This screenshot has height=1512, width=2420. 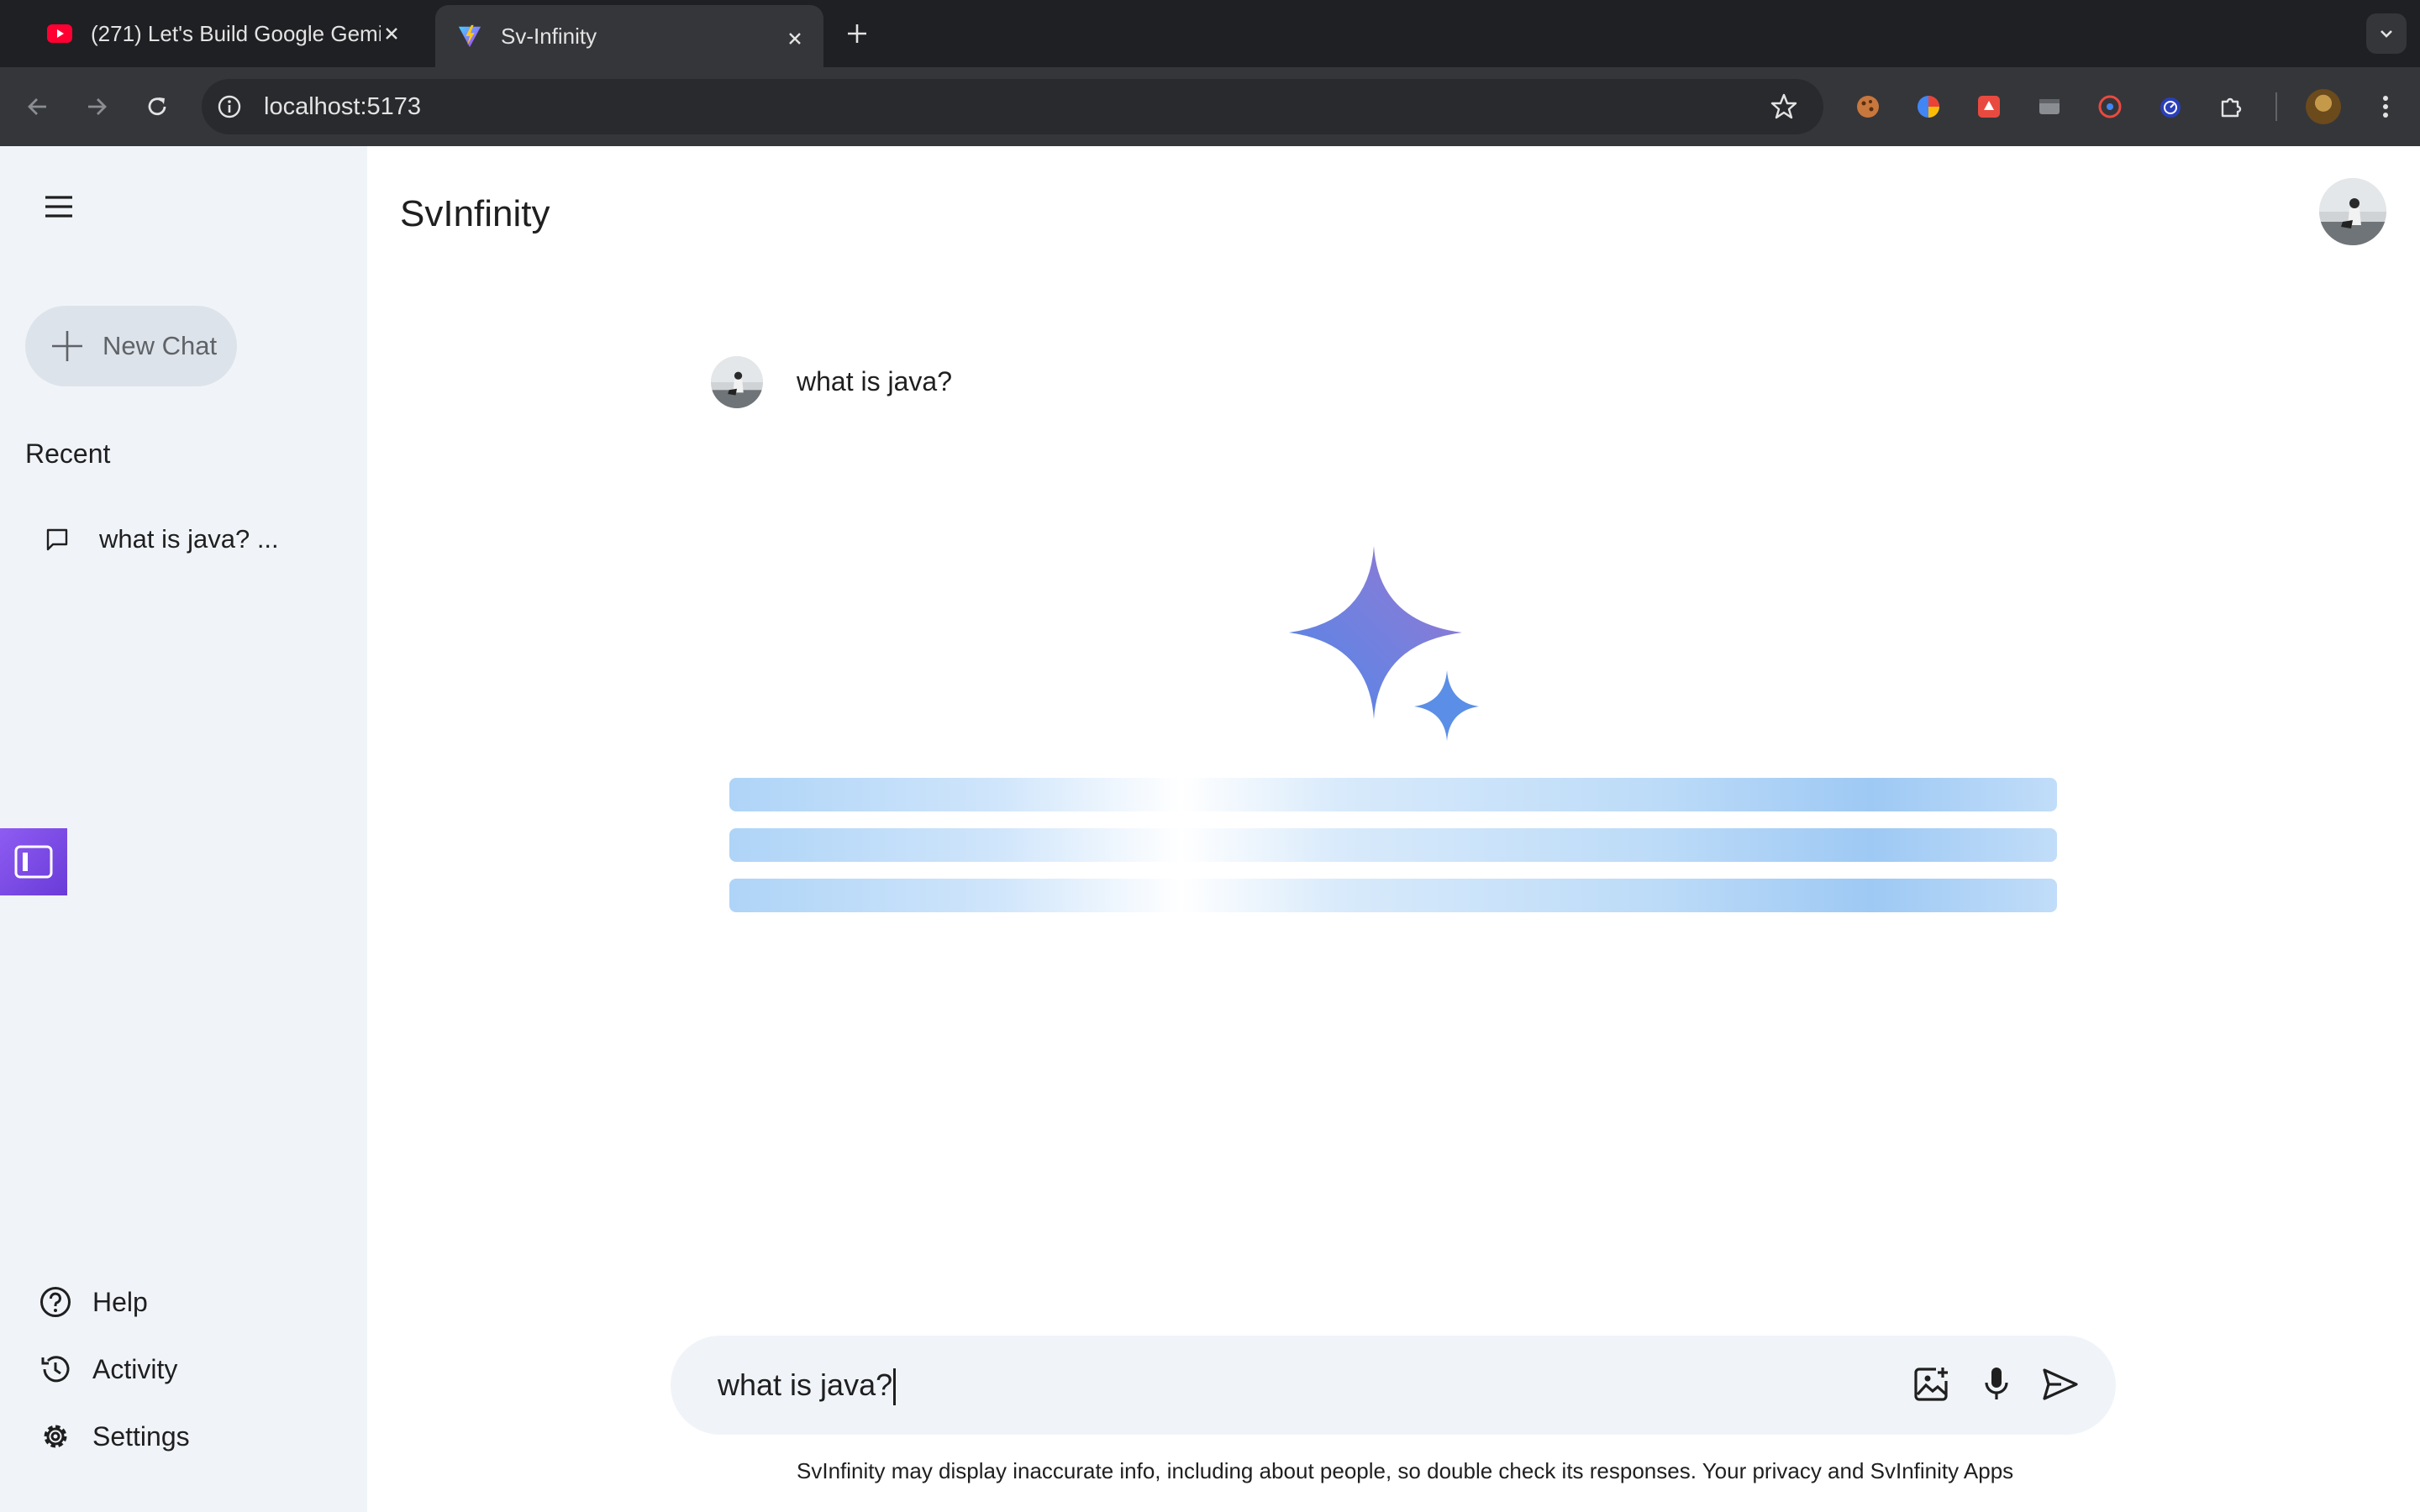 What do you see at coordinates (629, 36) in the screenshot?
I see `browser-tab-sv-infinity: Sv-Infinity` at bounding box center [629, 36].